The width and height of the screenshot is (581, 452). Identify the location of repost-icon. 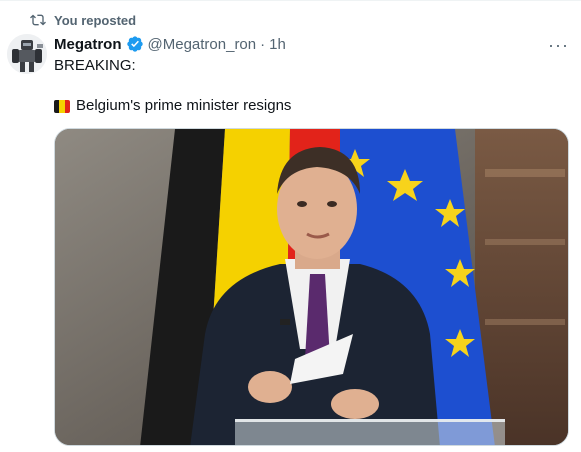
(38, 20).